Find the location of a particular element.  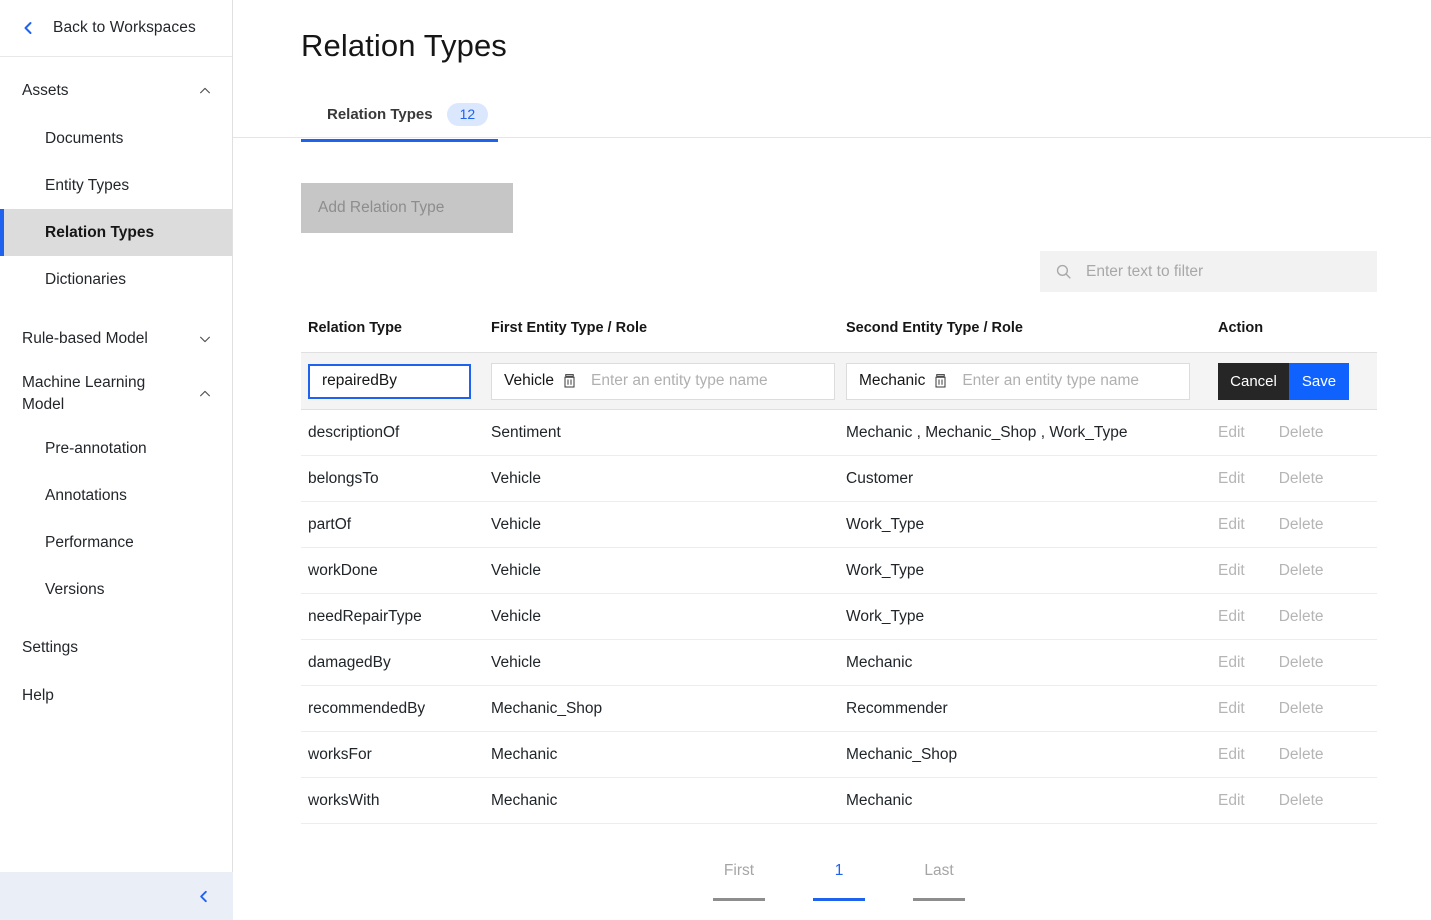

add-relation-type-button: Add Relation Type is located at coordinates (407, 208).